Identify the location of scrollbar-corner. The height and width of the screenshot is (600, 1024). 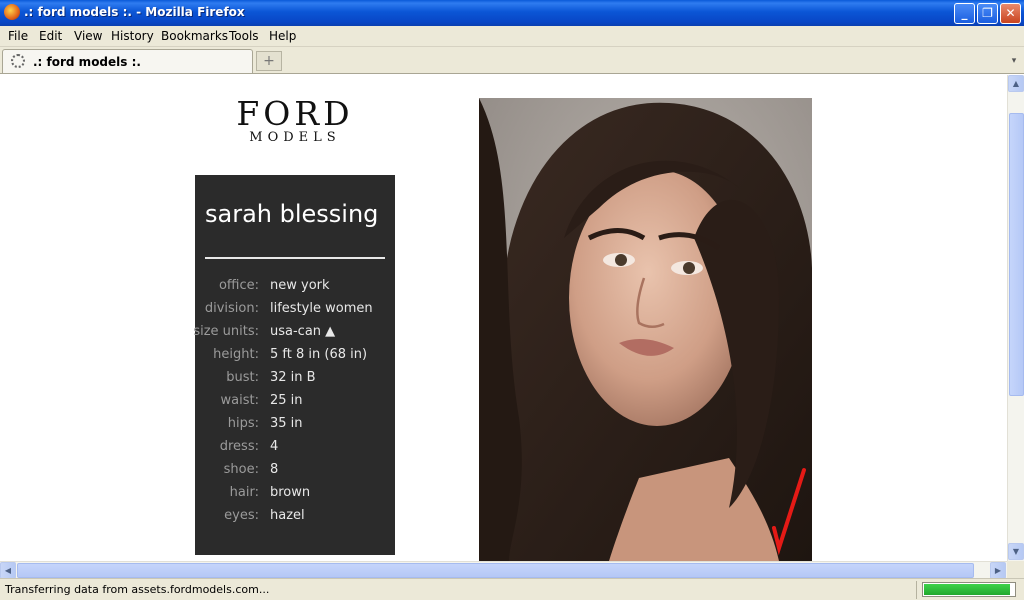
(1015, 569).